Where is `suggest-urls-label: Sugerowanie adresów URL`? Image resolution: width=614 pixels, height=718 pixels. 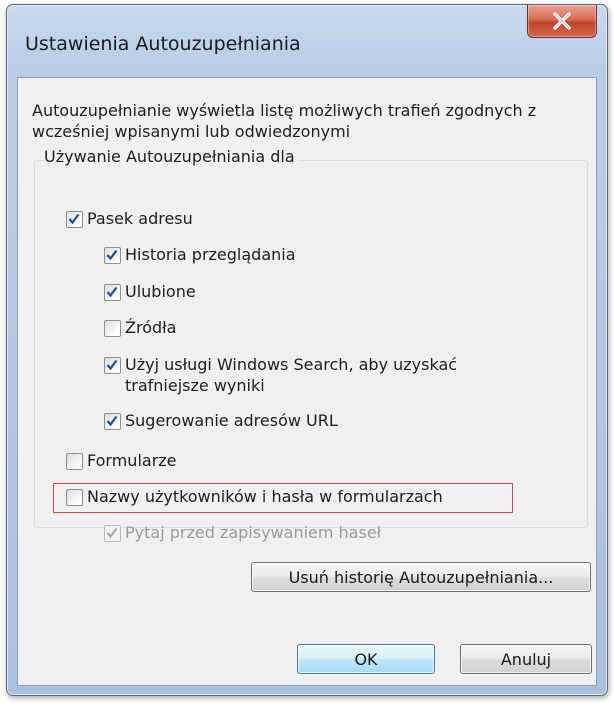 suggest-urls-label: Sugerowanie adresów URL is located at coordinates (231, 420).